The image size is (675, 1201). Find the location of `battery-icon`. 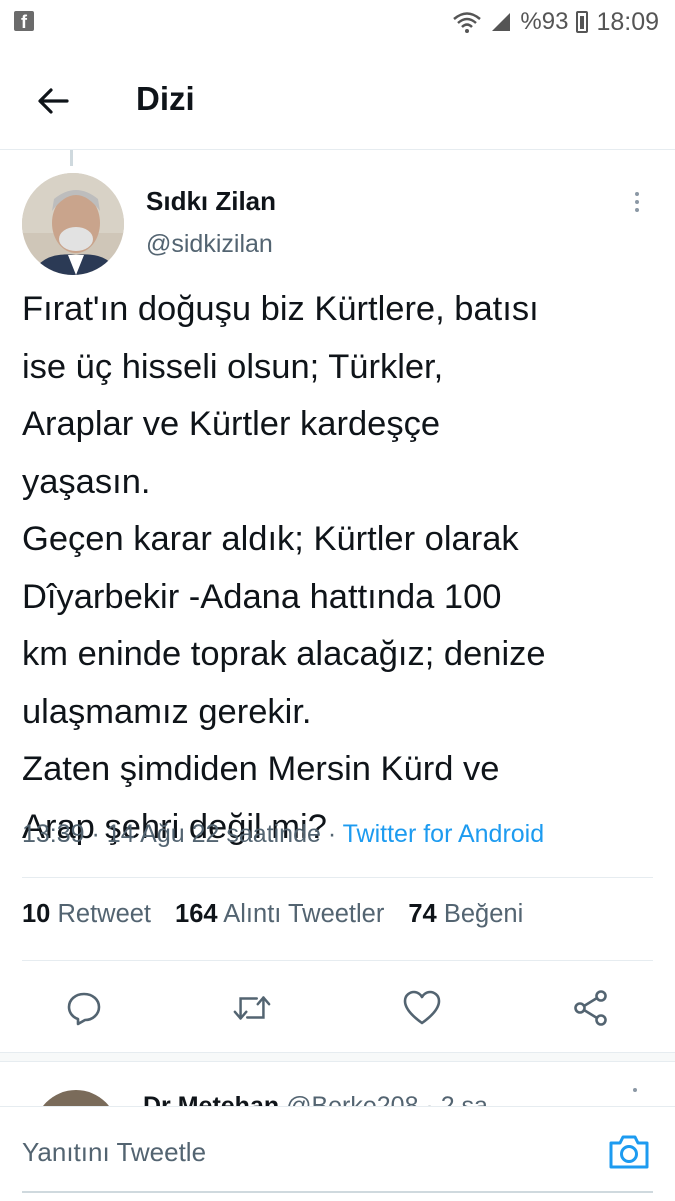

battery-icon is located at coordinates (582, 22).